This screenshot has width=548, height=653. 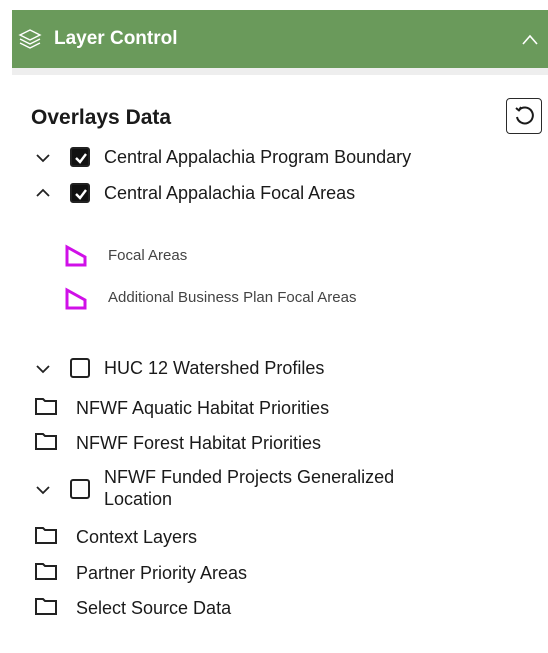 What do you see at coordinates (80, 157) in the screenshot?
I see `checkbox-program-boundary` at bounding box center [80, 157].